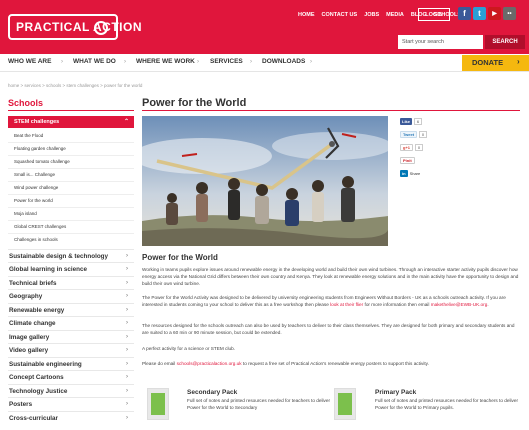 The width and height of the screenshot is (529, 430). What do you see at coordinates (45, 364) in the screenshot?
I see `sidebar-item-label: Sustainable engineering` at bounding box center [45, 364].